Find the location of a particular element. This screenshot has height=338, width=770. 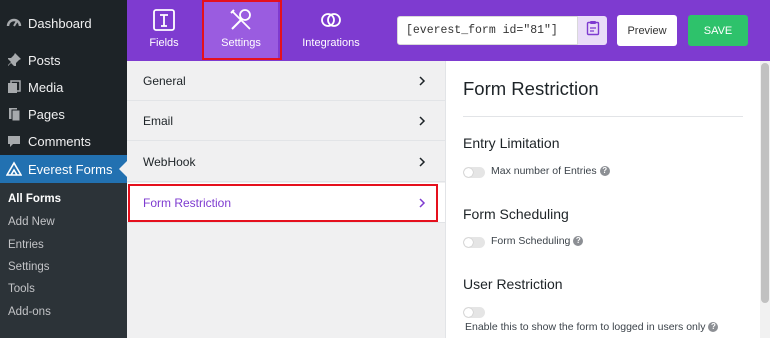

settings-nav-general: General is located at coordinates (286, 81).